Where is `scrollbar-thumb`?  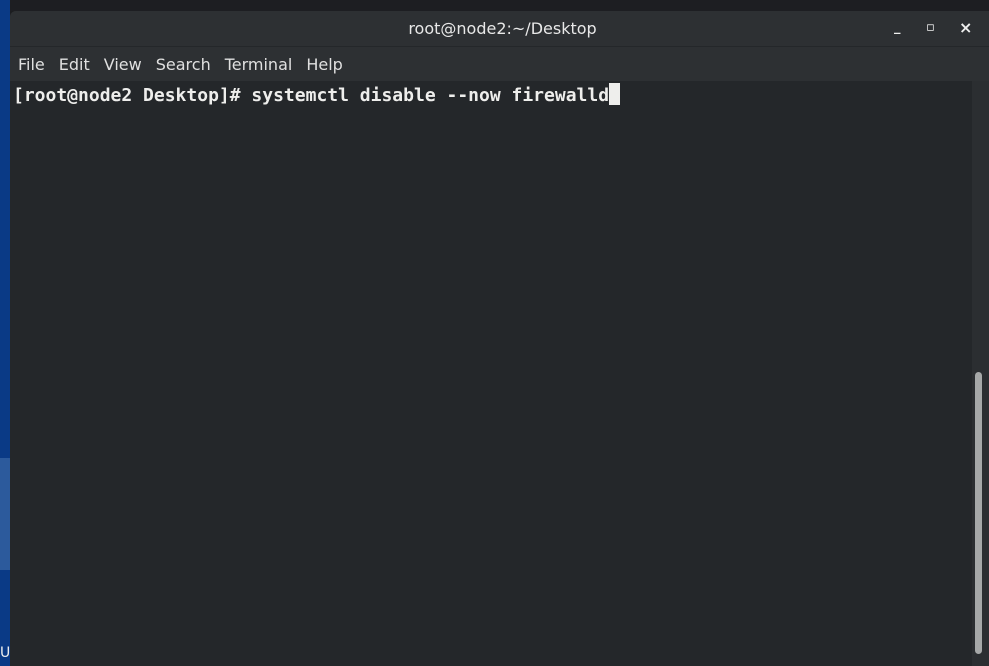 scrollbar-thumb is located at coordinates (978, 513).